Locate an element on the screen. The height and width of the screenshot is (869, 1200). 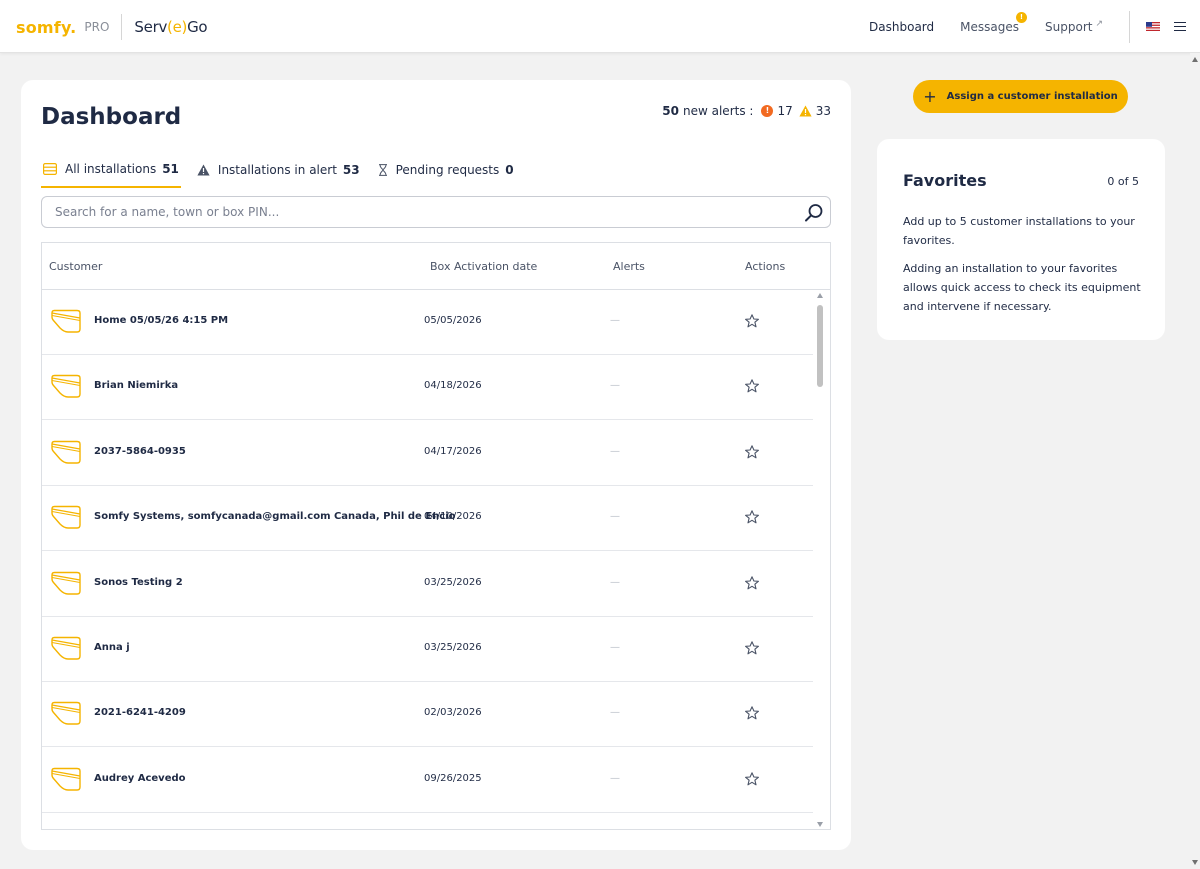
scroll-up-arrow-icon is located at coordinates (820, 295).